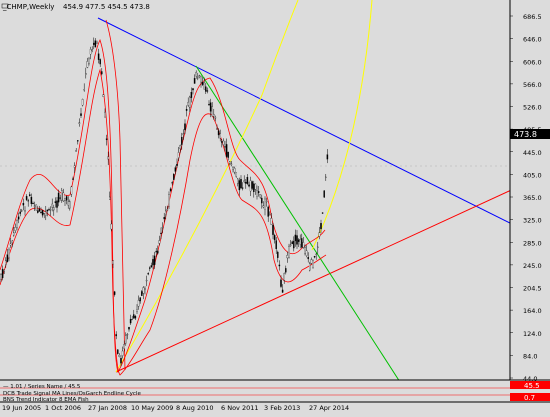  I want to click on indicator-value-1: 45.5, so click(532, 386).